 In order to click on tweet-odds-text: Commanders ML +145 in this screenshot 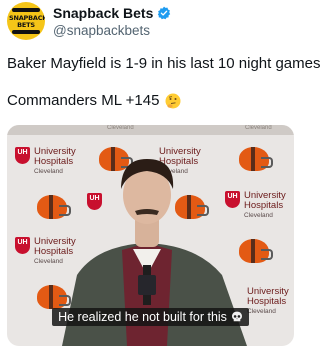, I will do `click(83, 100)`.